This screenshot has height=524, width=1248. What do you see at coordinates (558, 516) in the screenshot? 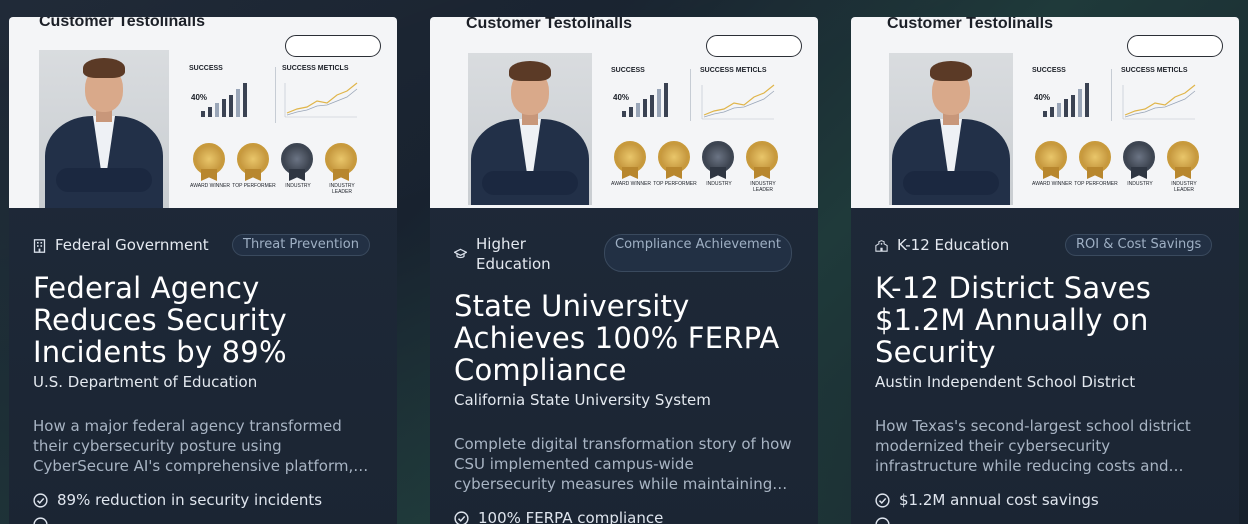
I see `card-result-item: 100% FERPA compliance` at bounding box center [558, 516].